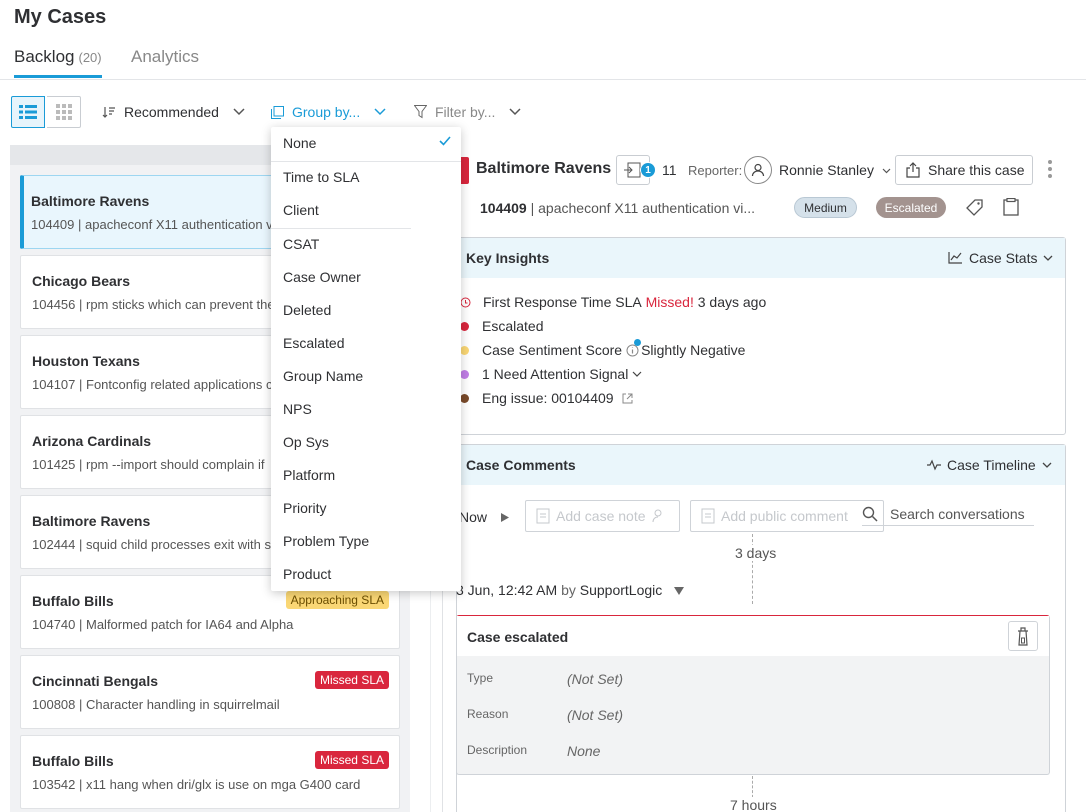  Describe the element at coordinates (484, 517) in the screenshot. I see `now-label: Now` at that location.